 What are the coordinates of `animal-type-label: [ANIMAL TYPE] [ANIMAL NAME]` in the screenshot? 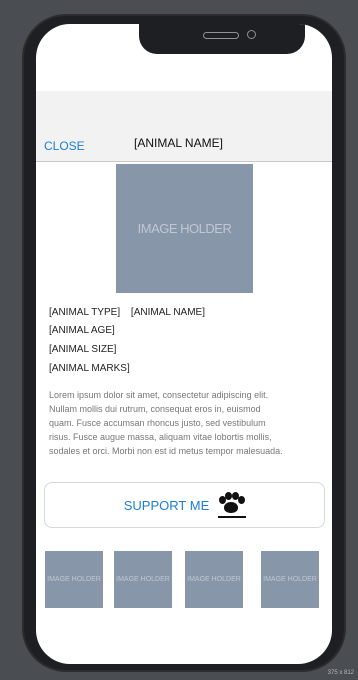 It's located at (127, 312).